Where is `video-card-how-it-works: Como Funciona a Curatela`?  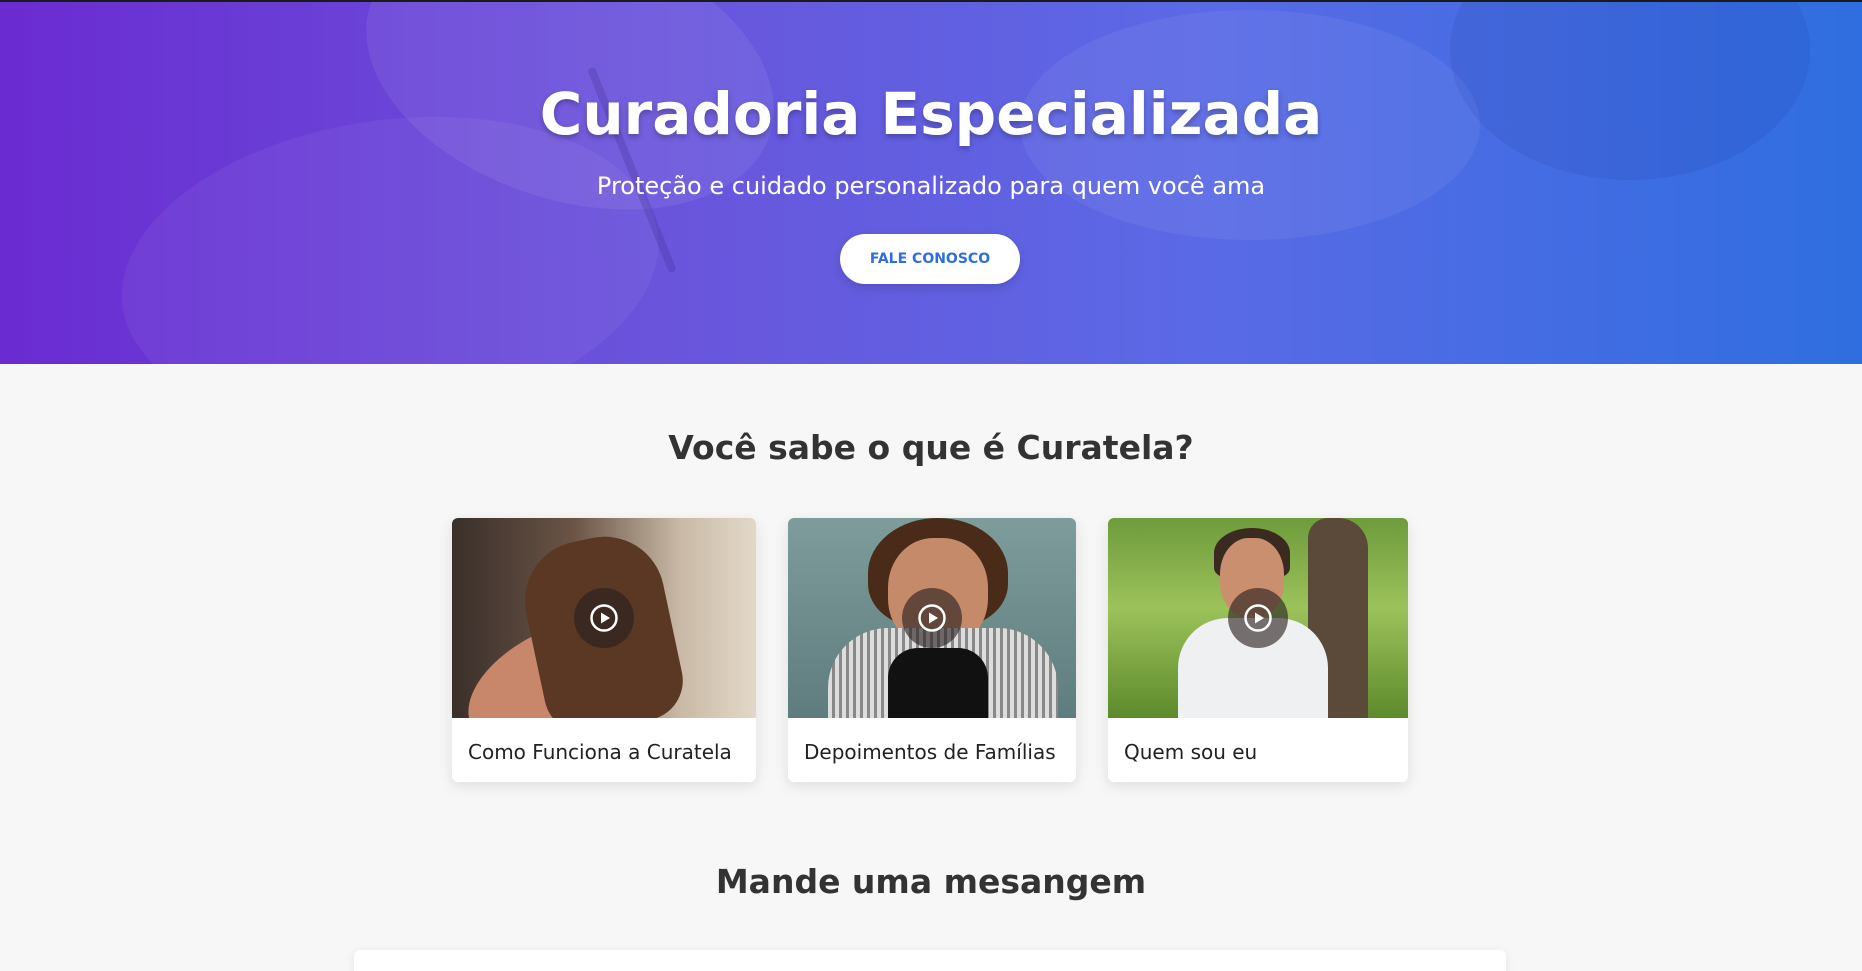
video-card-how-it-works: Como Funciona a Curatela is located at coordinates (604, 650).